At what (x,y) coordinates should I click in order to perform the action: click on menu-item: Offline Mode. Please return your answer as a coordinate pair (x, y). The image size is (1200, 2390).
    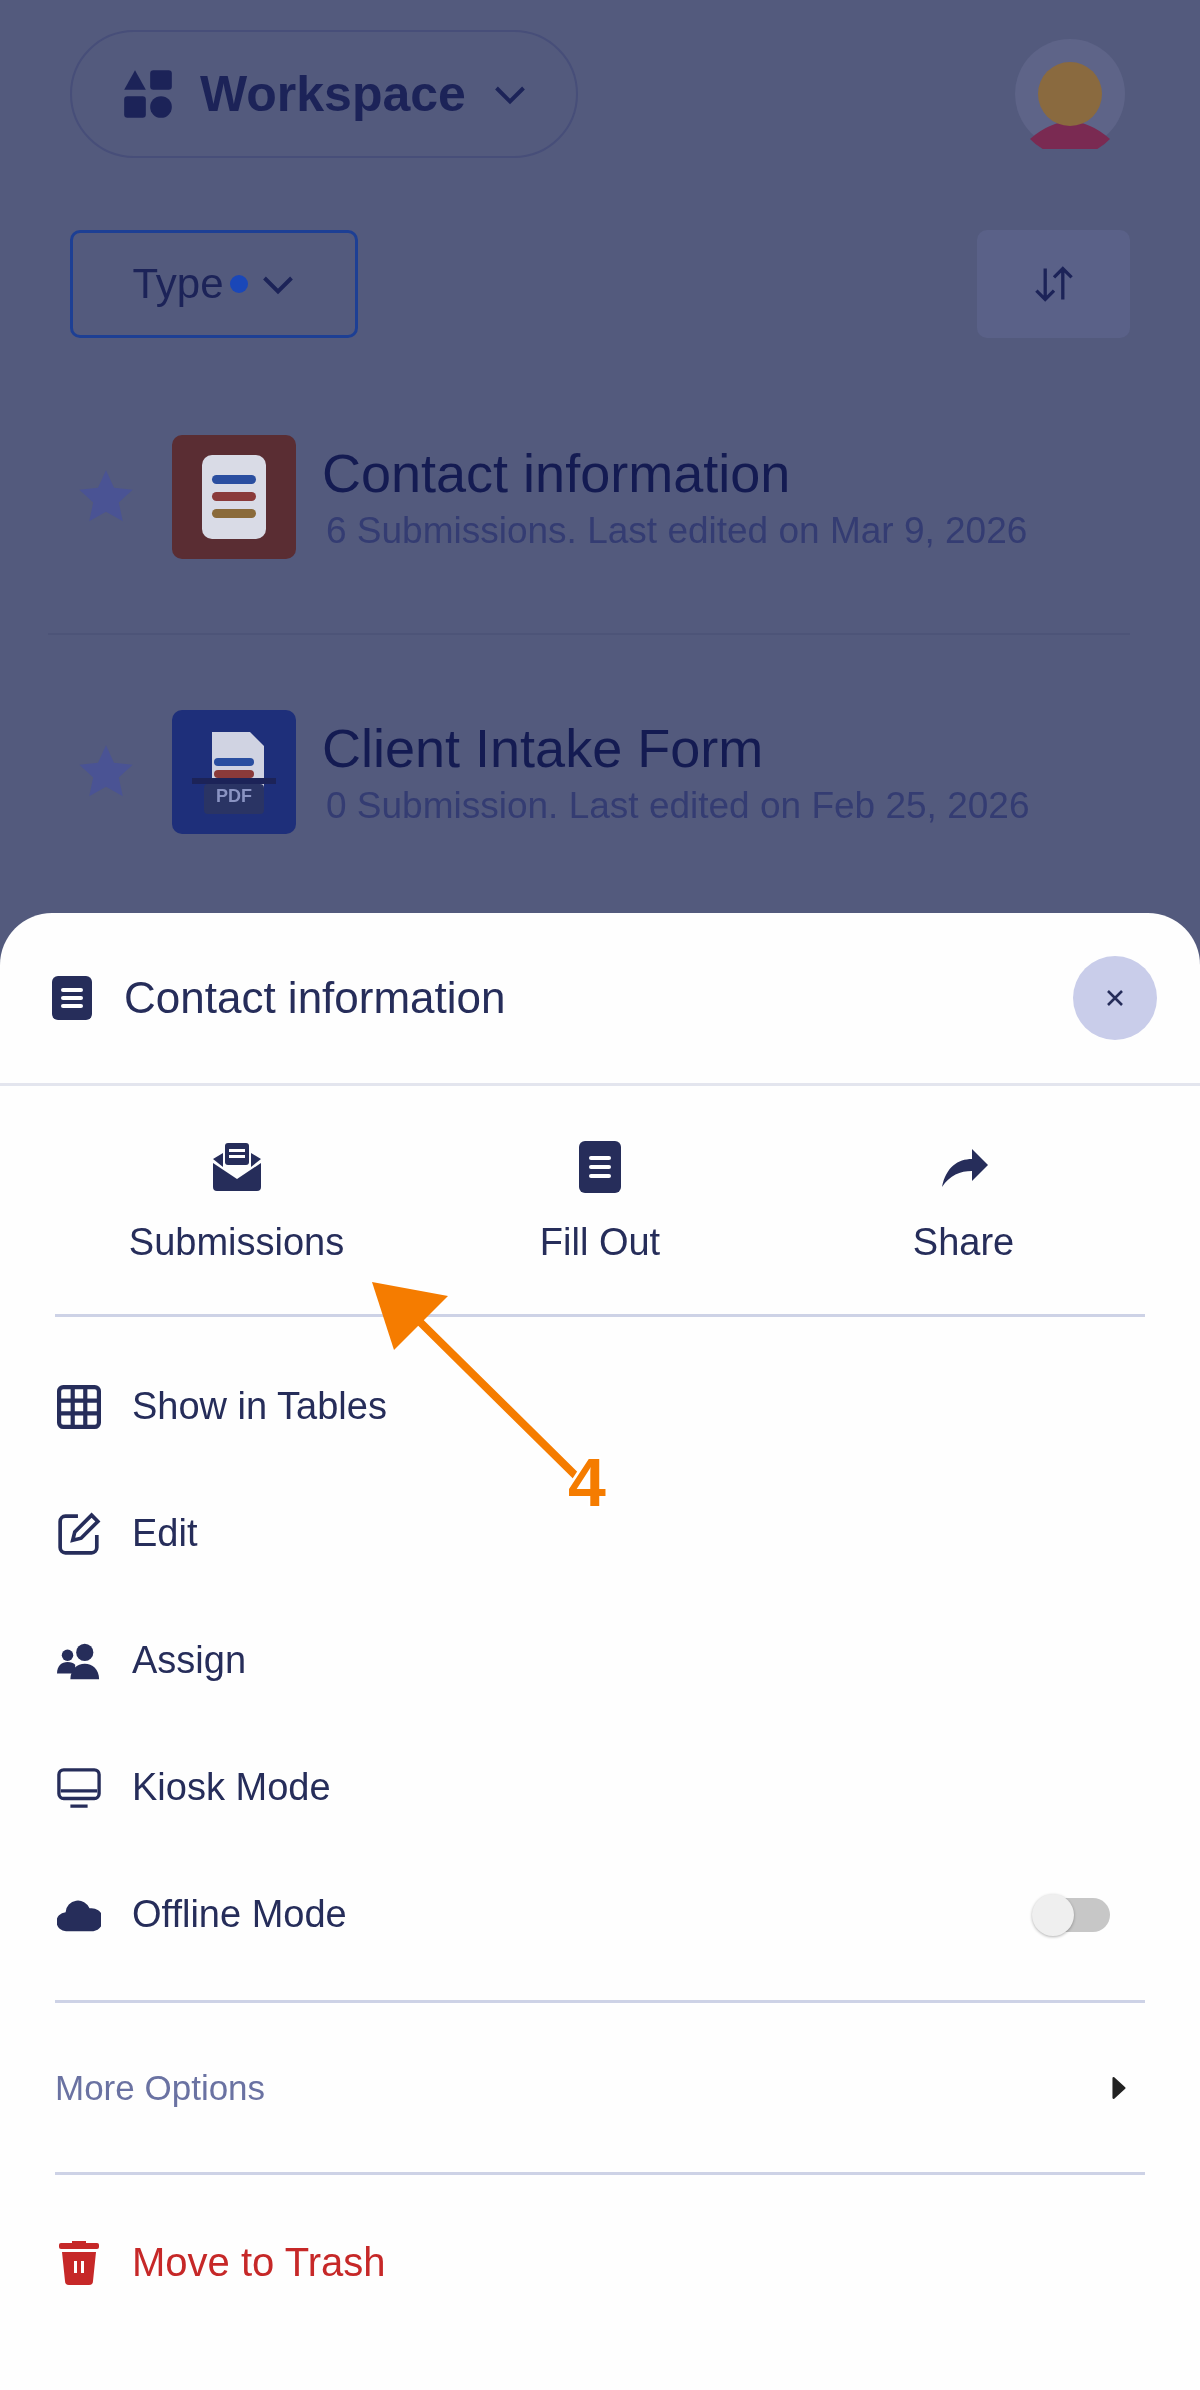
    Looking at the image, I should click on (202, 1914).